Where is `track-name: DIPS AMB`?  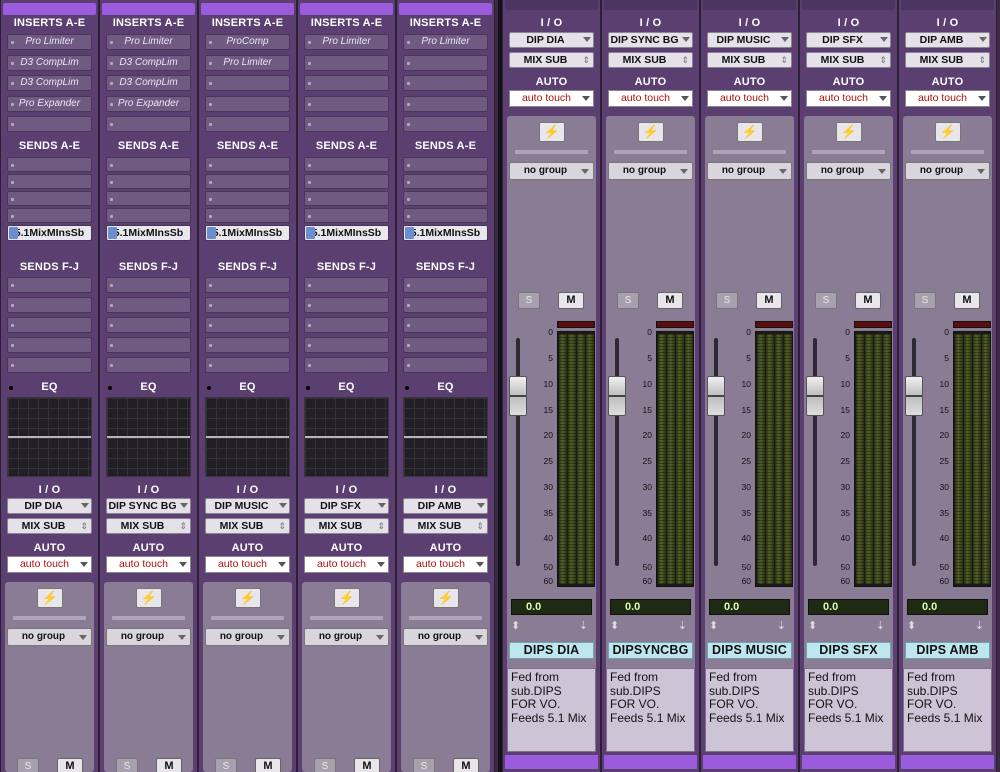 track-name: DIPS AMB is located at coordinates (947, 650).